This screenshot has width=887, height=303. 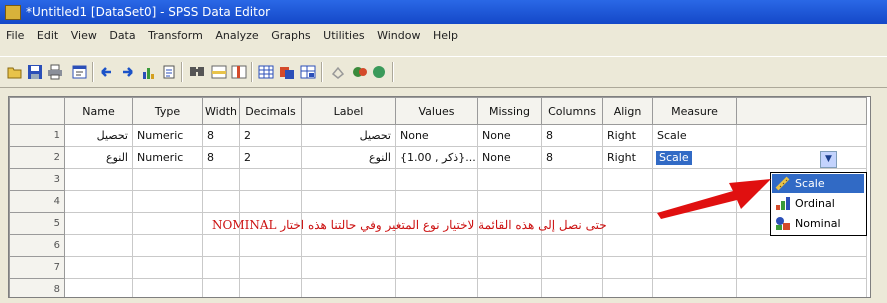 What do you see at coordinates (627, 135) in the screenshot?
I see `cell-align: Right` at bounding box center [627, 135].